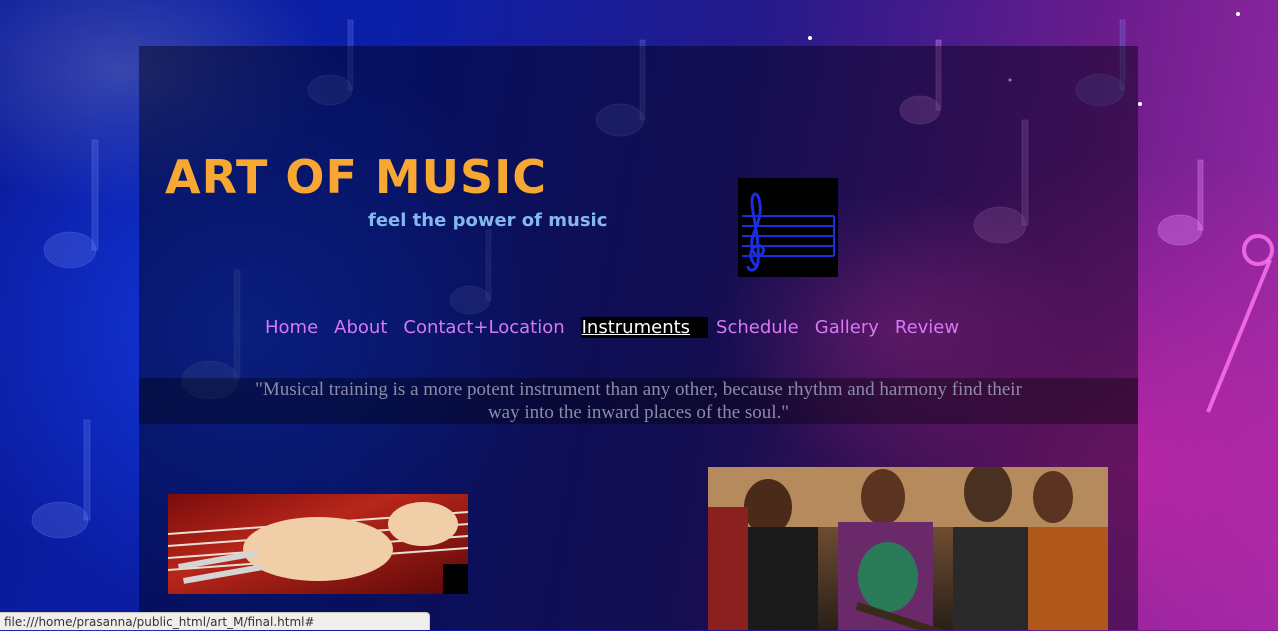 The height and width of the screenshot is (631, 1278). I want to click on treble-clef-logo, so click(788, 227).